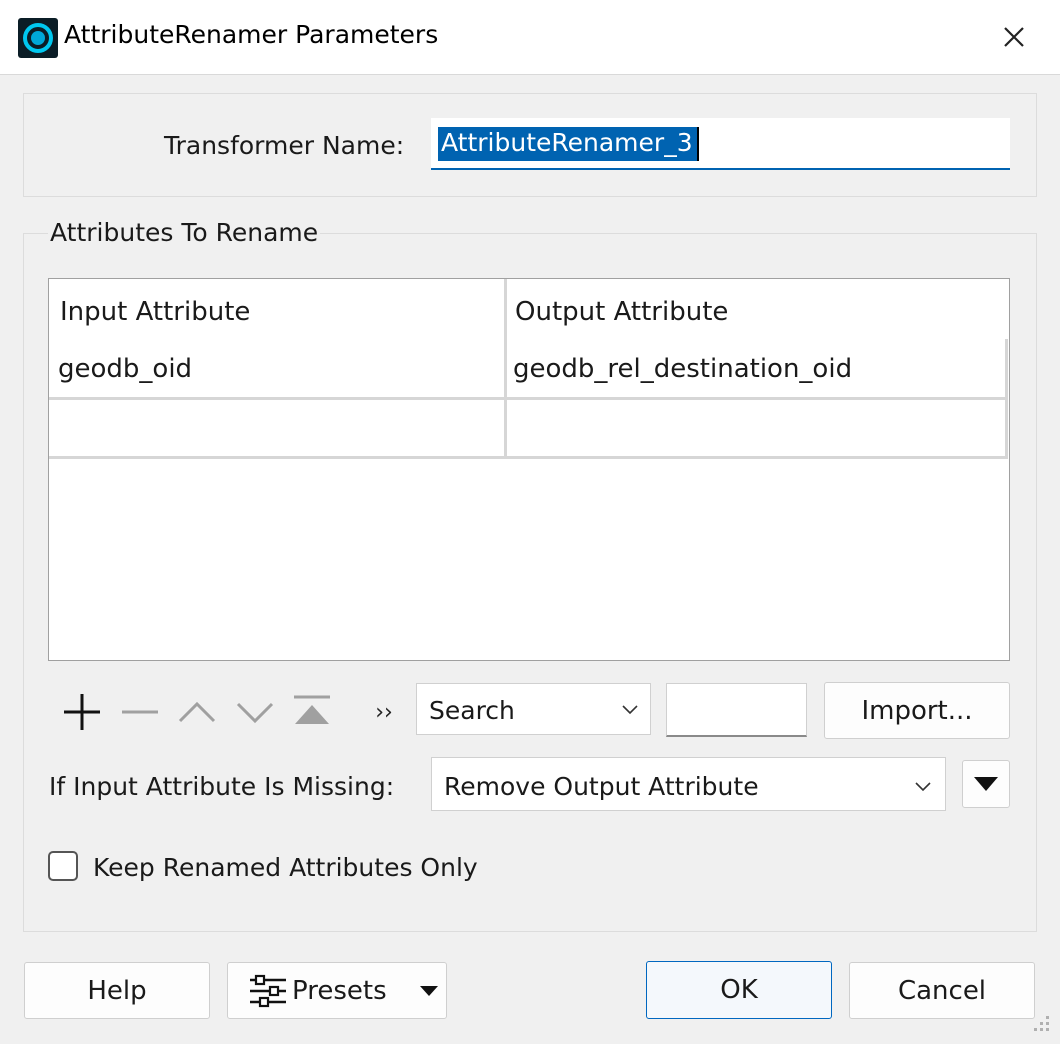 The width and height of the screenshot is (1060, 1044). Describe the element at coordinates (155, 312) in the screenshot. I see `column-header-input: Input Attribute` at that location.